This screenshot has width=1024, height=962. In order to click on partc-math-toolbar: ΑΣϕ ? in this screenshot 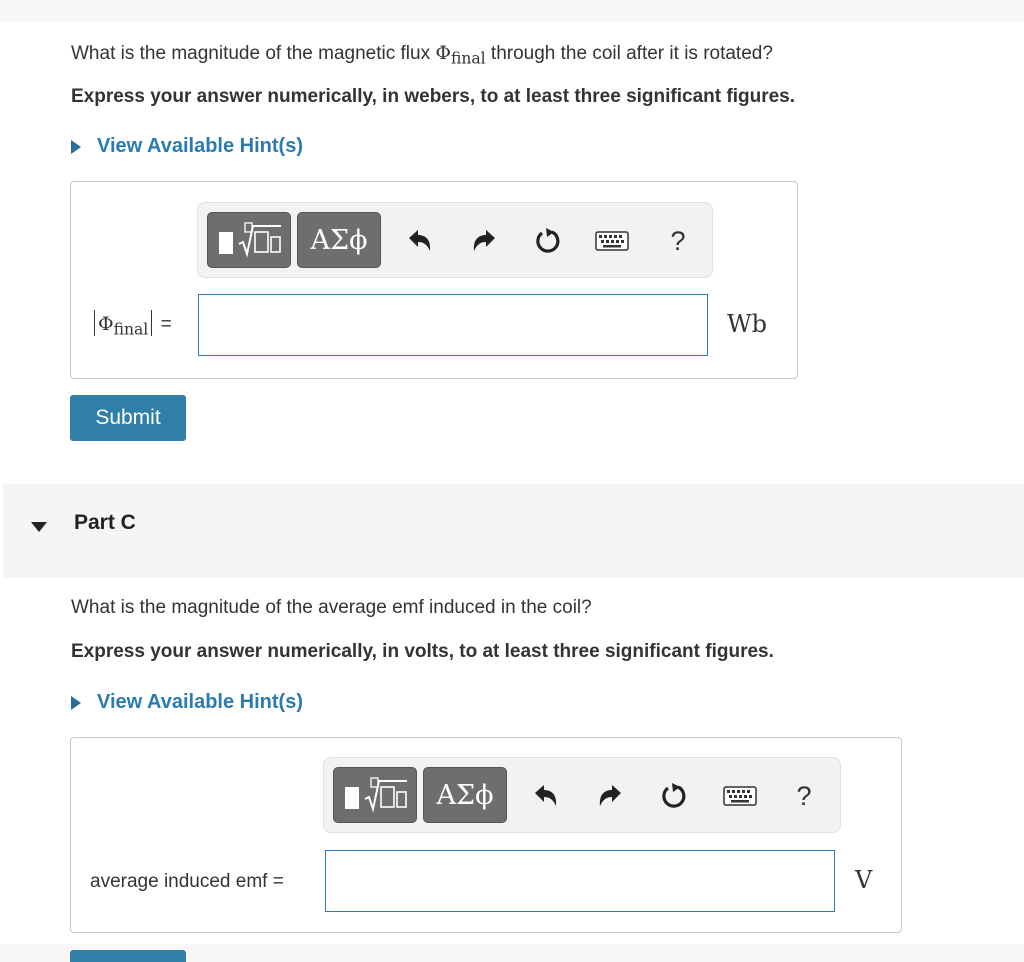, I will do `click(582, 795)`.